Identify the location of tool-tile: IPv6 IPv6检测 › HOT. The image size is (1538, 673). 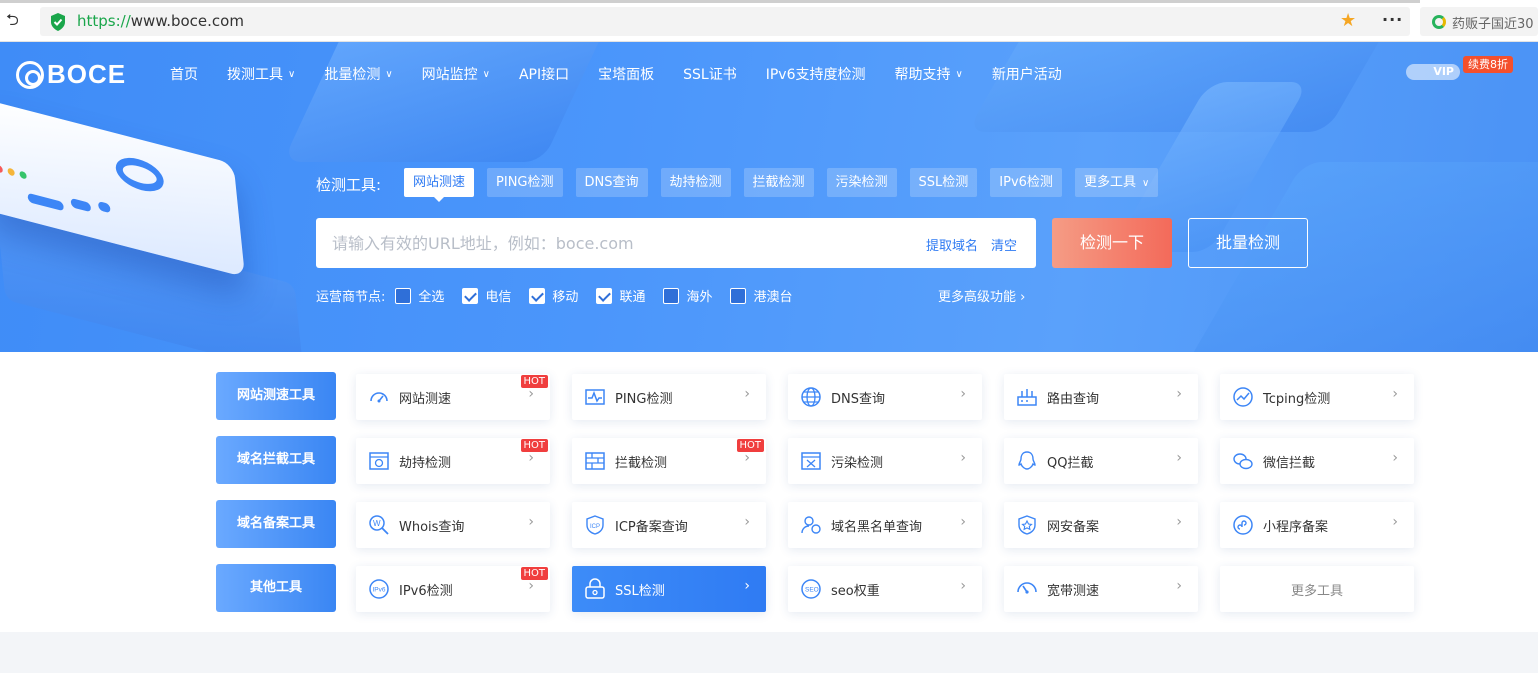
(453, 589).